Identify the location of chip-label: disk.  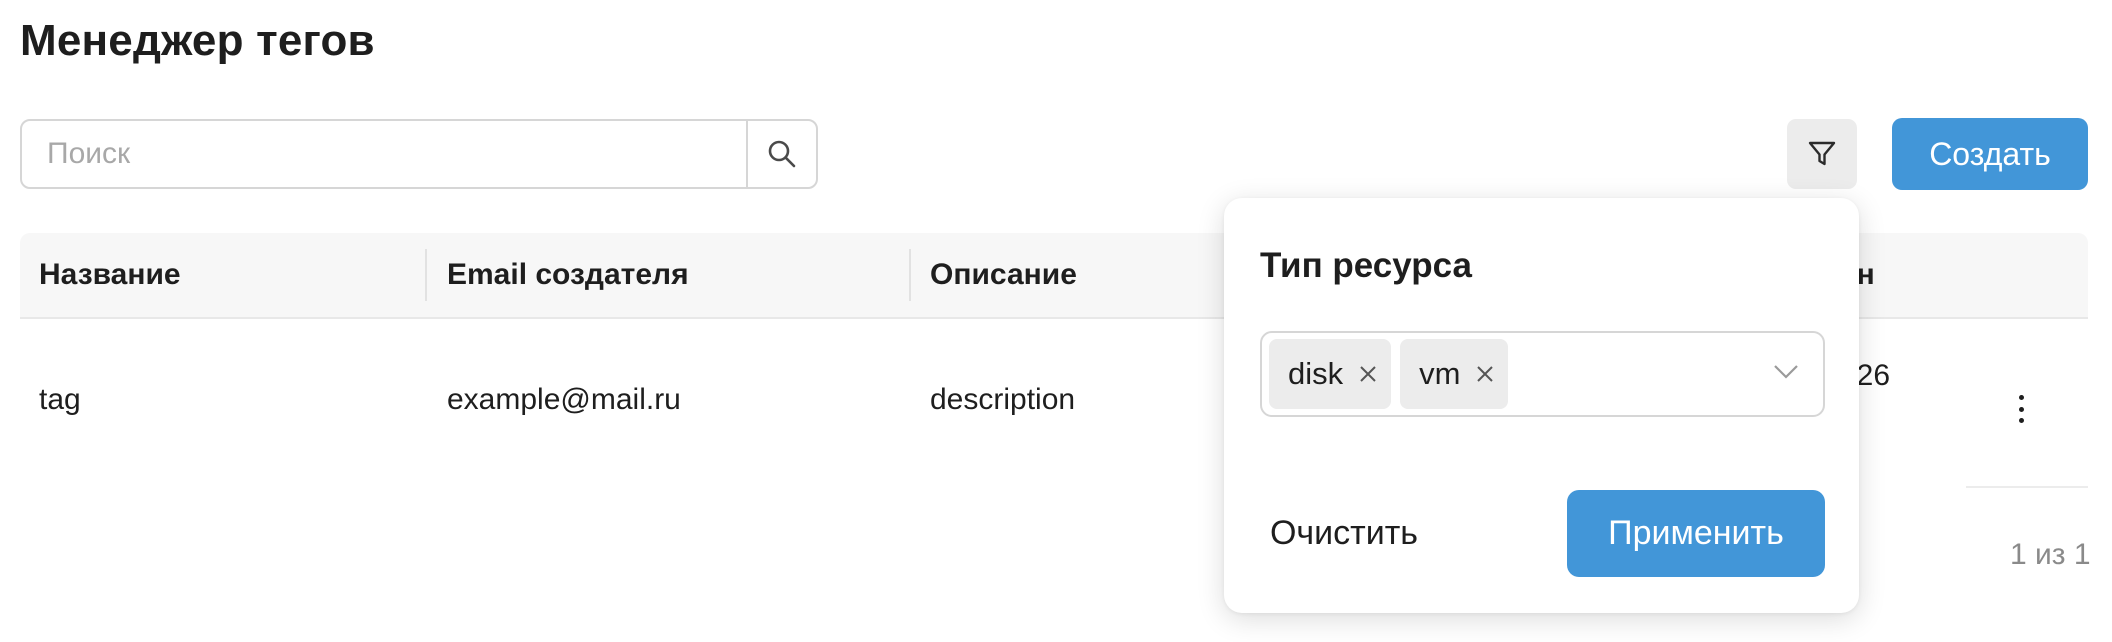
(1316, 373).